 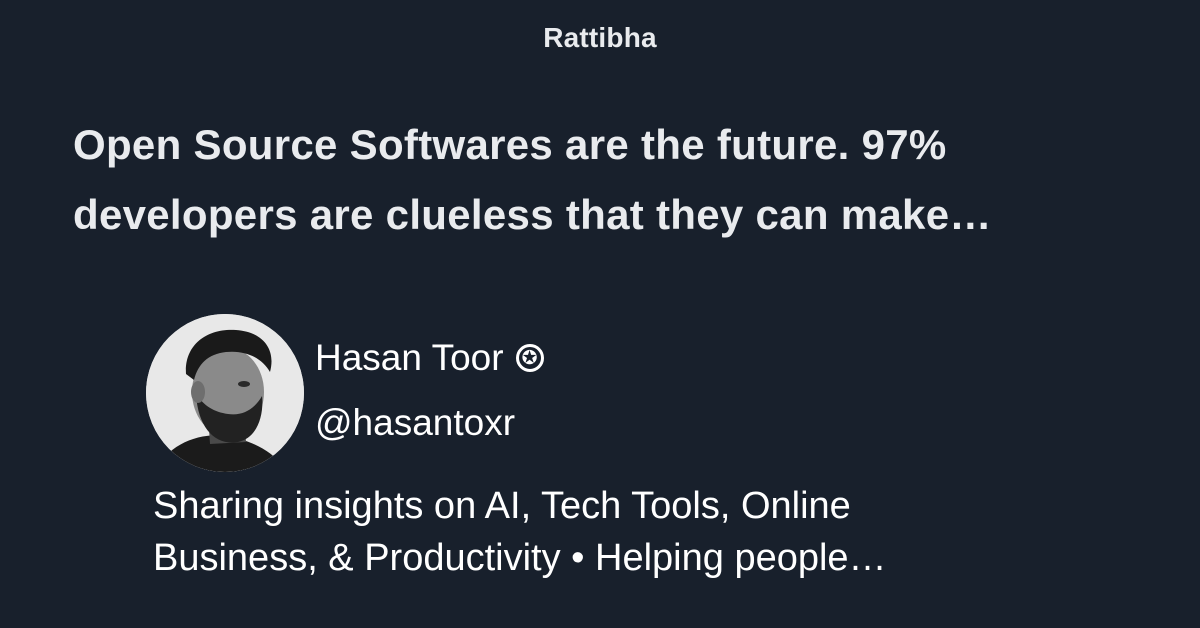 I want to click on avatar-portrait-image, so click(x=225, y=393).